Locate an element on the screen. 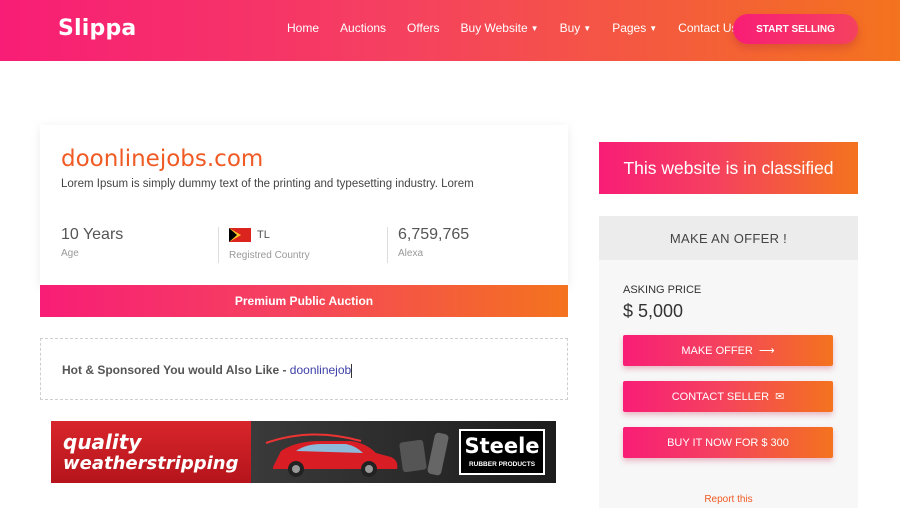 This screenshot has width=900, height=508. nav-buy: Buy ▼ is located at coordinates (576, 28).